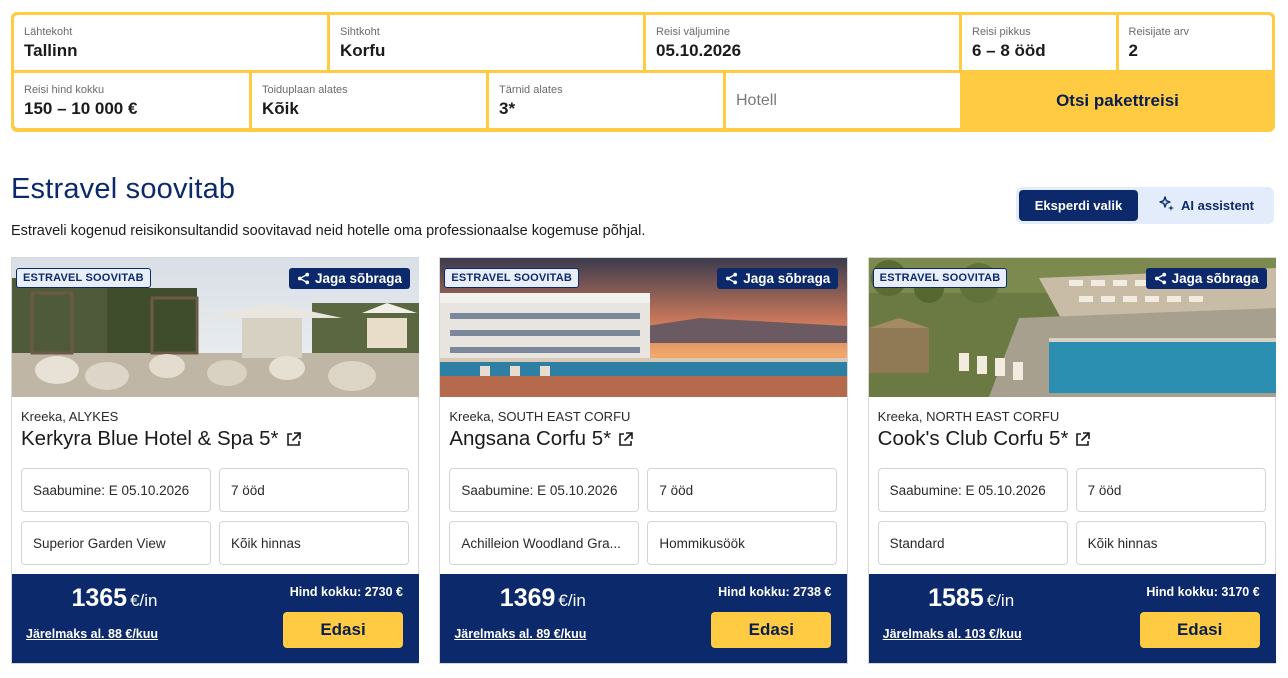  What do you see at coordinates (305, 90) in the screenshot?
I see `meal-plan-label: Toiduplaan alates` at bounding box center [305, 90].